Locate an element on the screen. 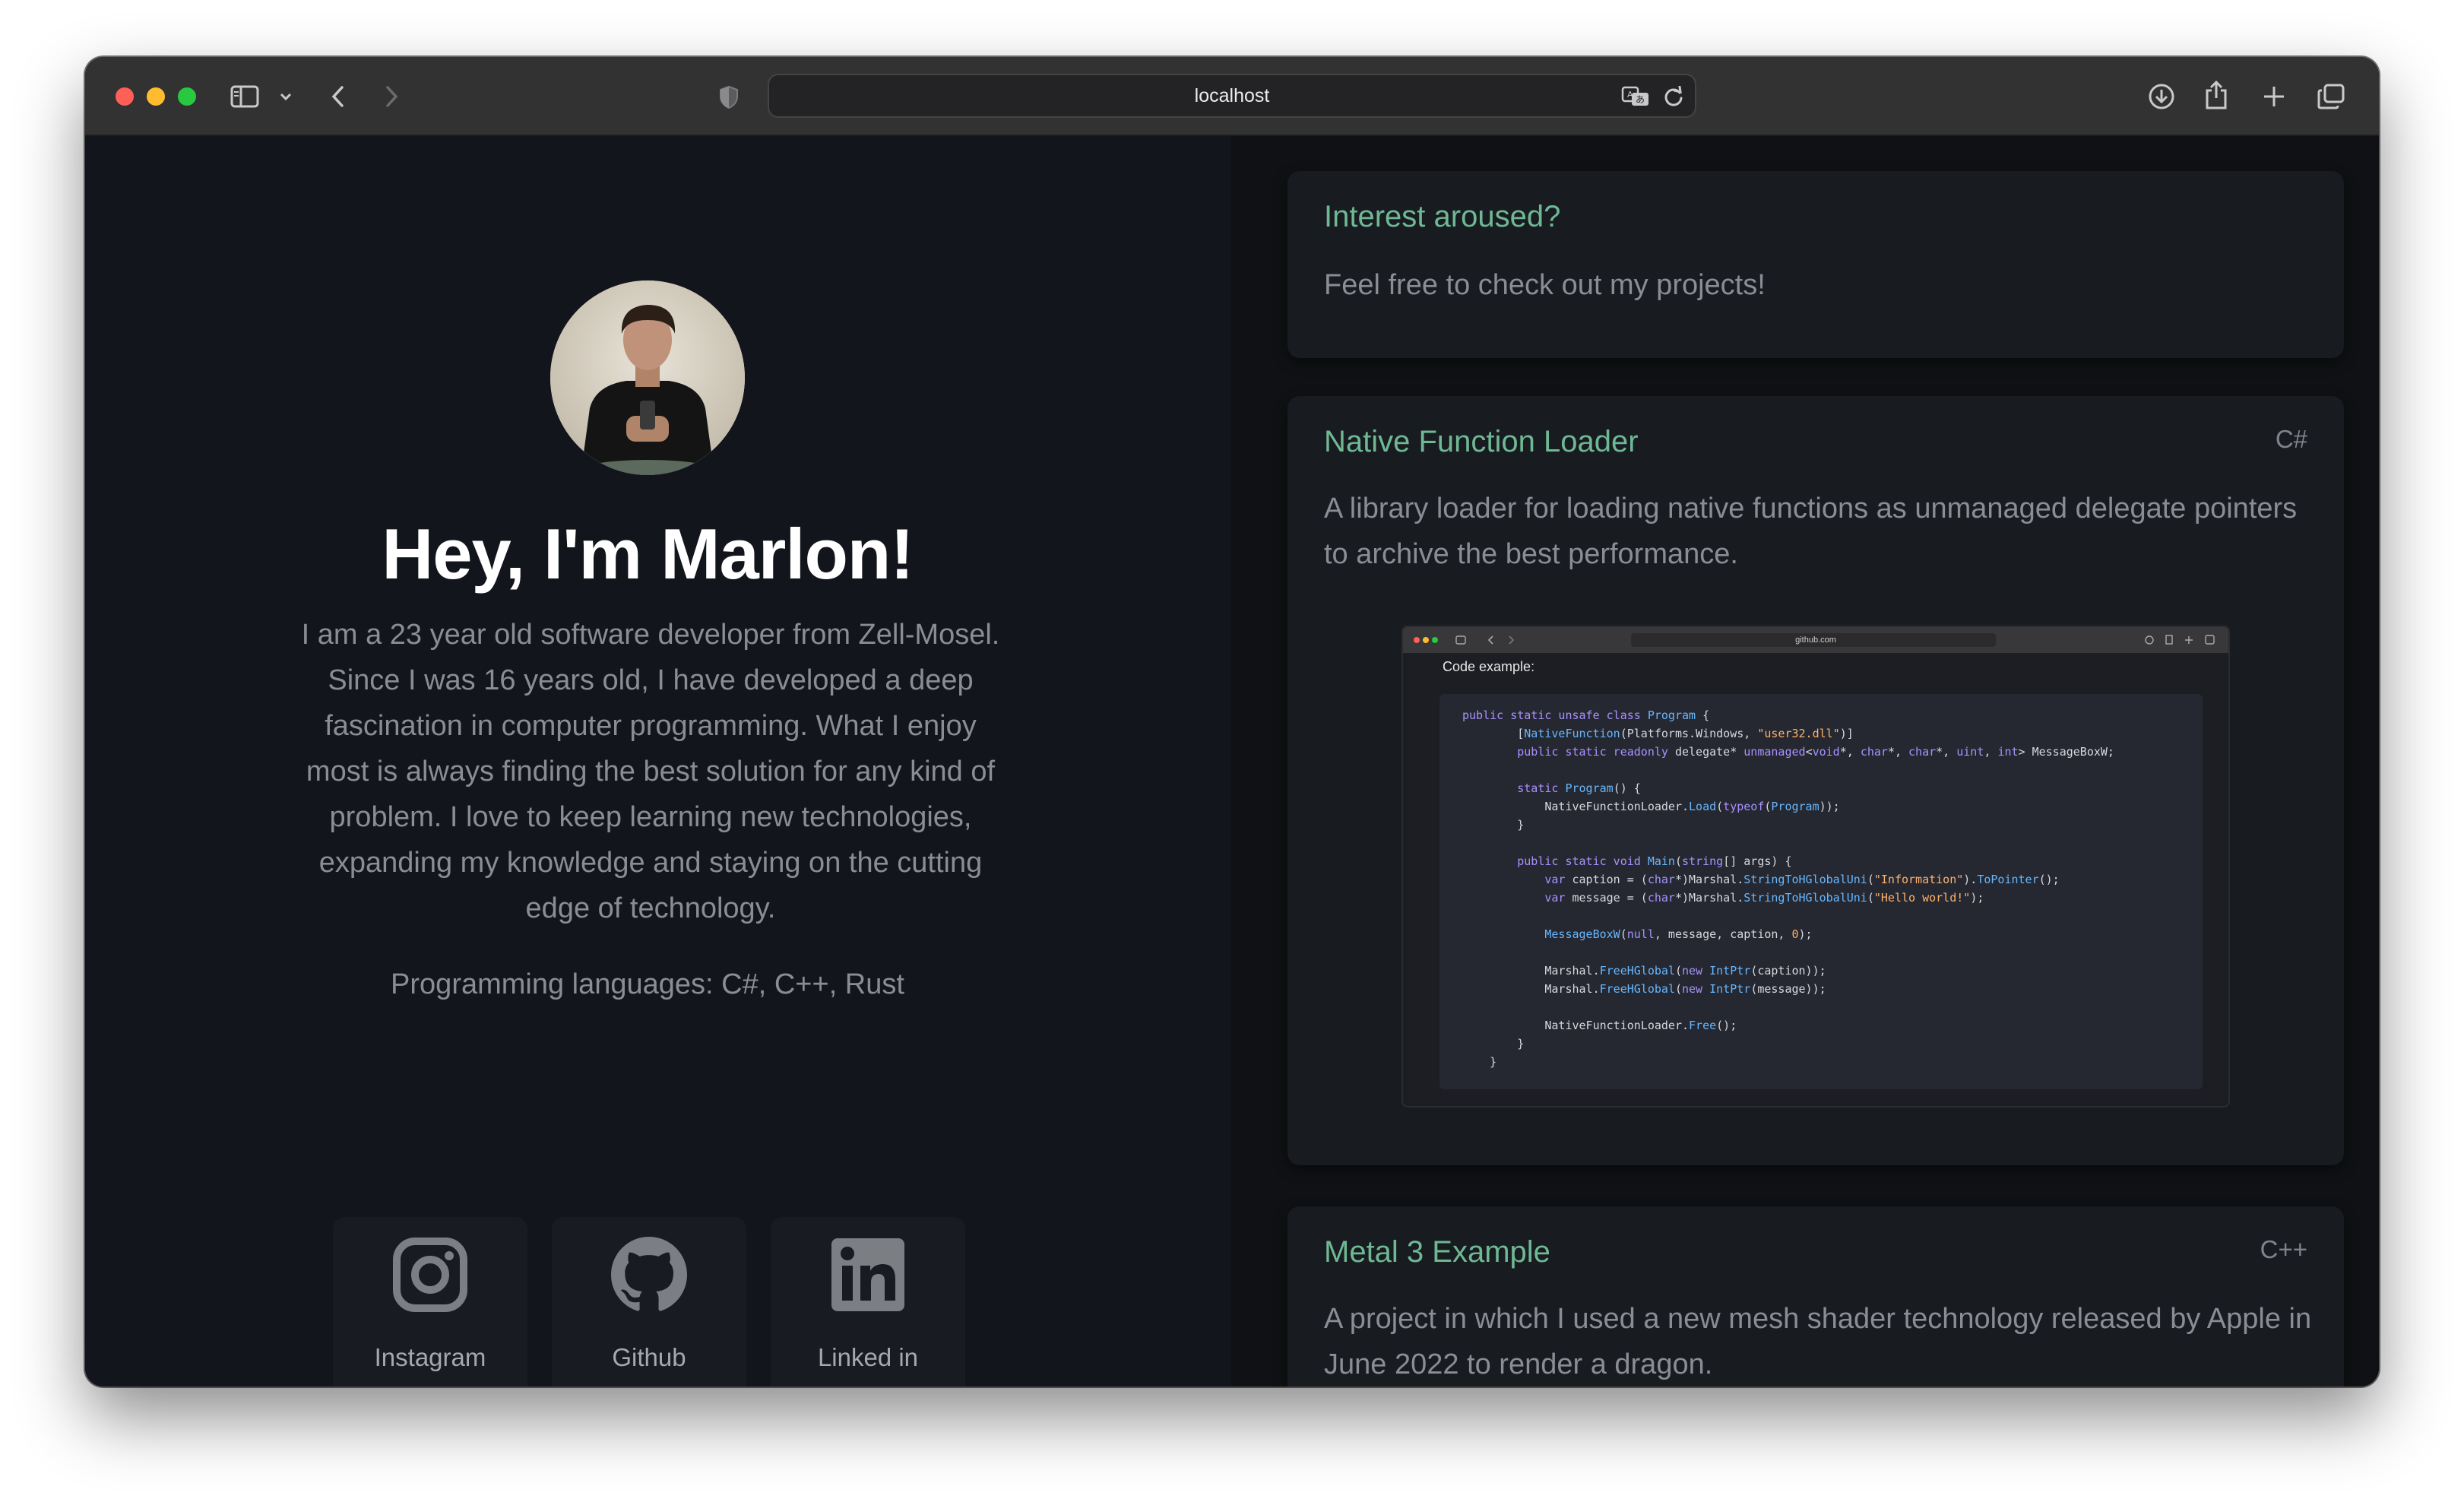 Image resolution: width=2464 pixels, height=1499 pixels. close-window-button is located at coordinates (125, 96).